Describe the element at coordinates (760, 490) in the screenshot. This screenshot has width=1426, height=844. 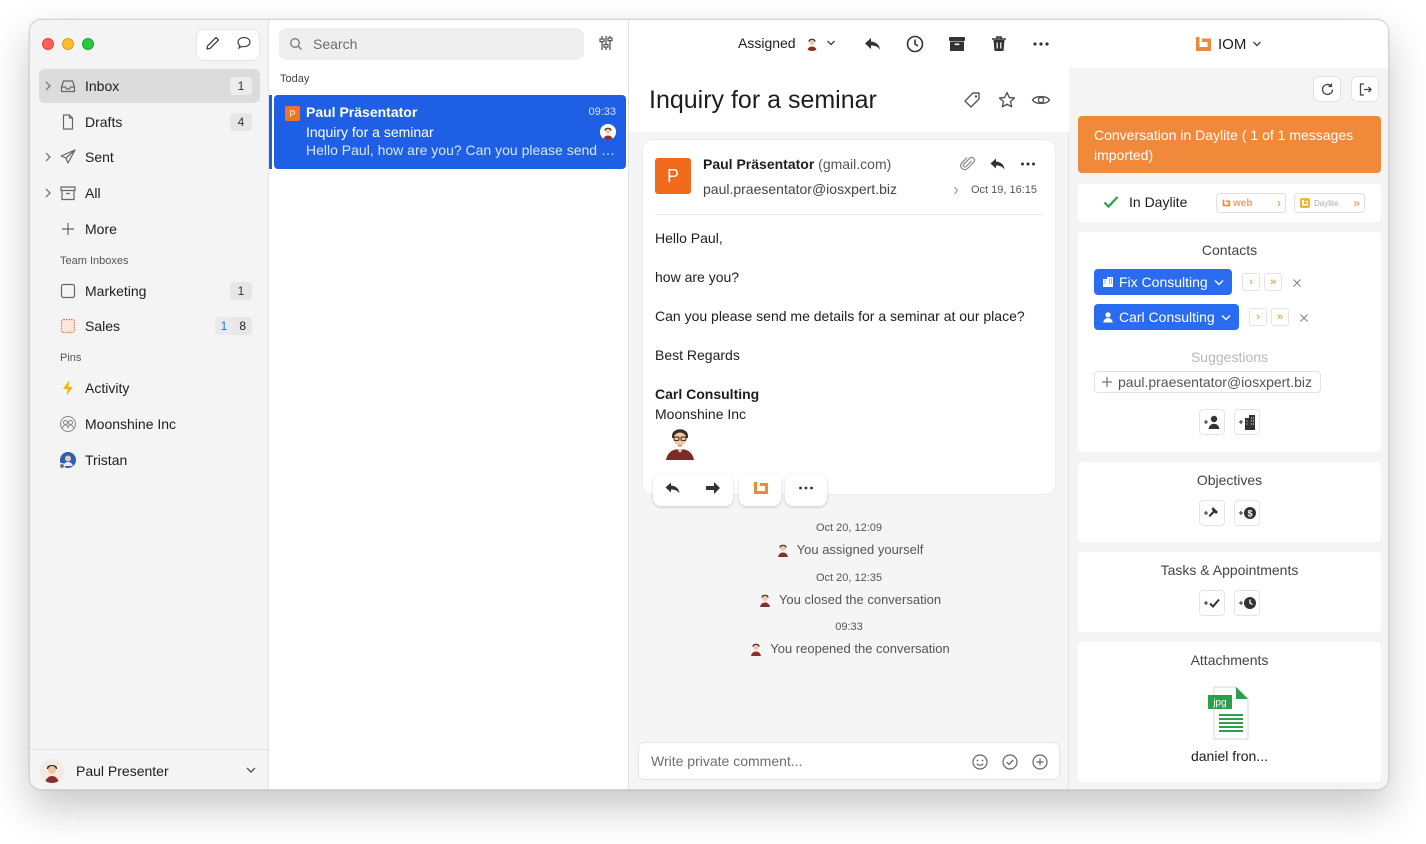
I see `daylite-button` at that location.